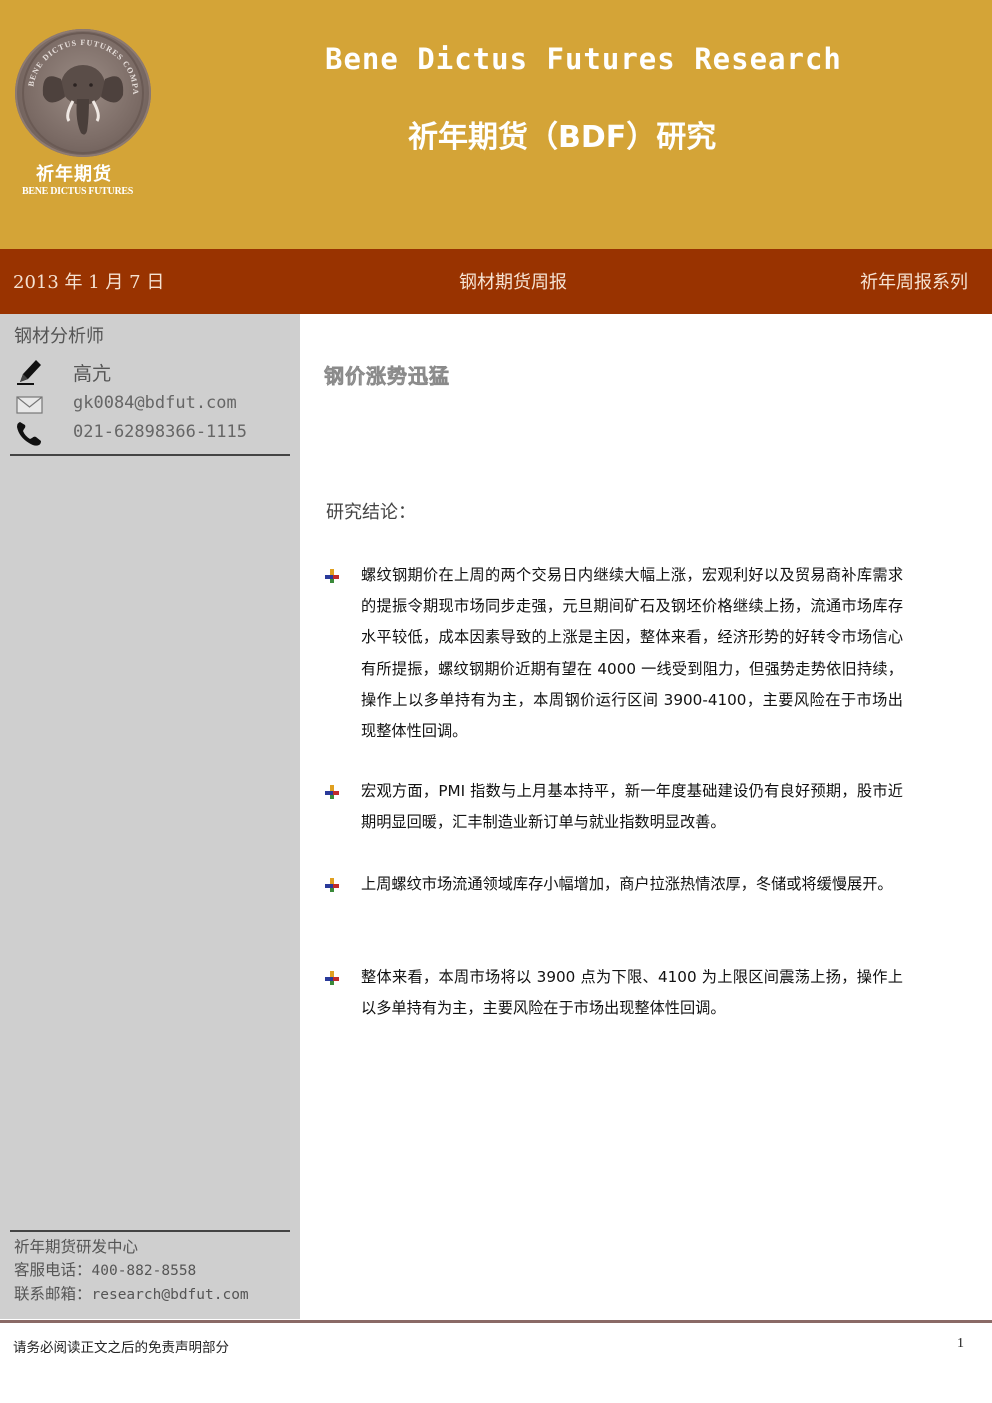 The width and height of the screenshot is (992, 1403). What do you see at coordinates (150, 1231) in the screenshot?
I see `sidebar-footer-divider` at bounding box center [150, 1231].